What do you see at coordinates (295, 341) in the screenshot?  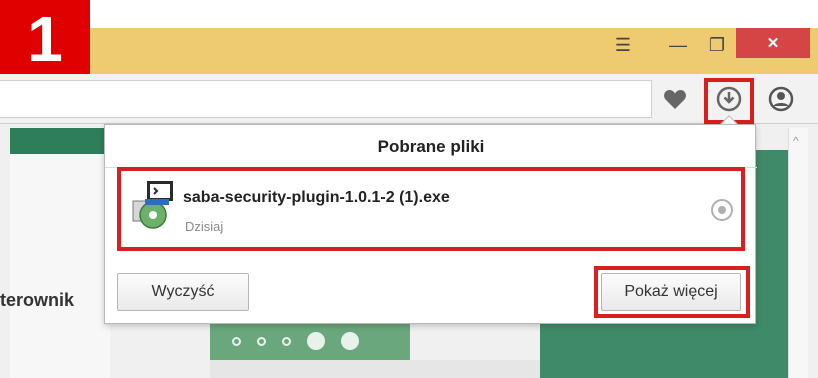 I see `slider-dots` at bounding box center [295, 341].